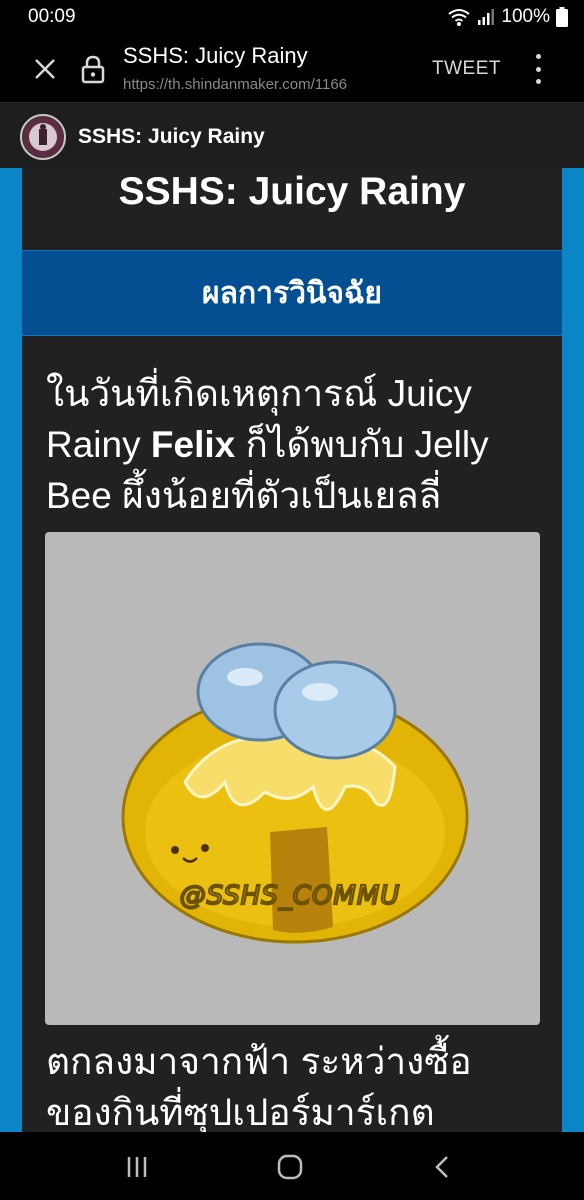 The height and width of the screenshot is (1200, 584). I want to click on lock-icon, so click(93, 69).